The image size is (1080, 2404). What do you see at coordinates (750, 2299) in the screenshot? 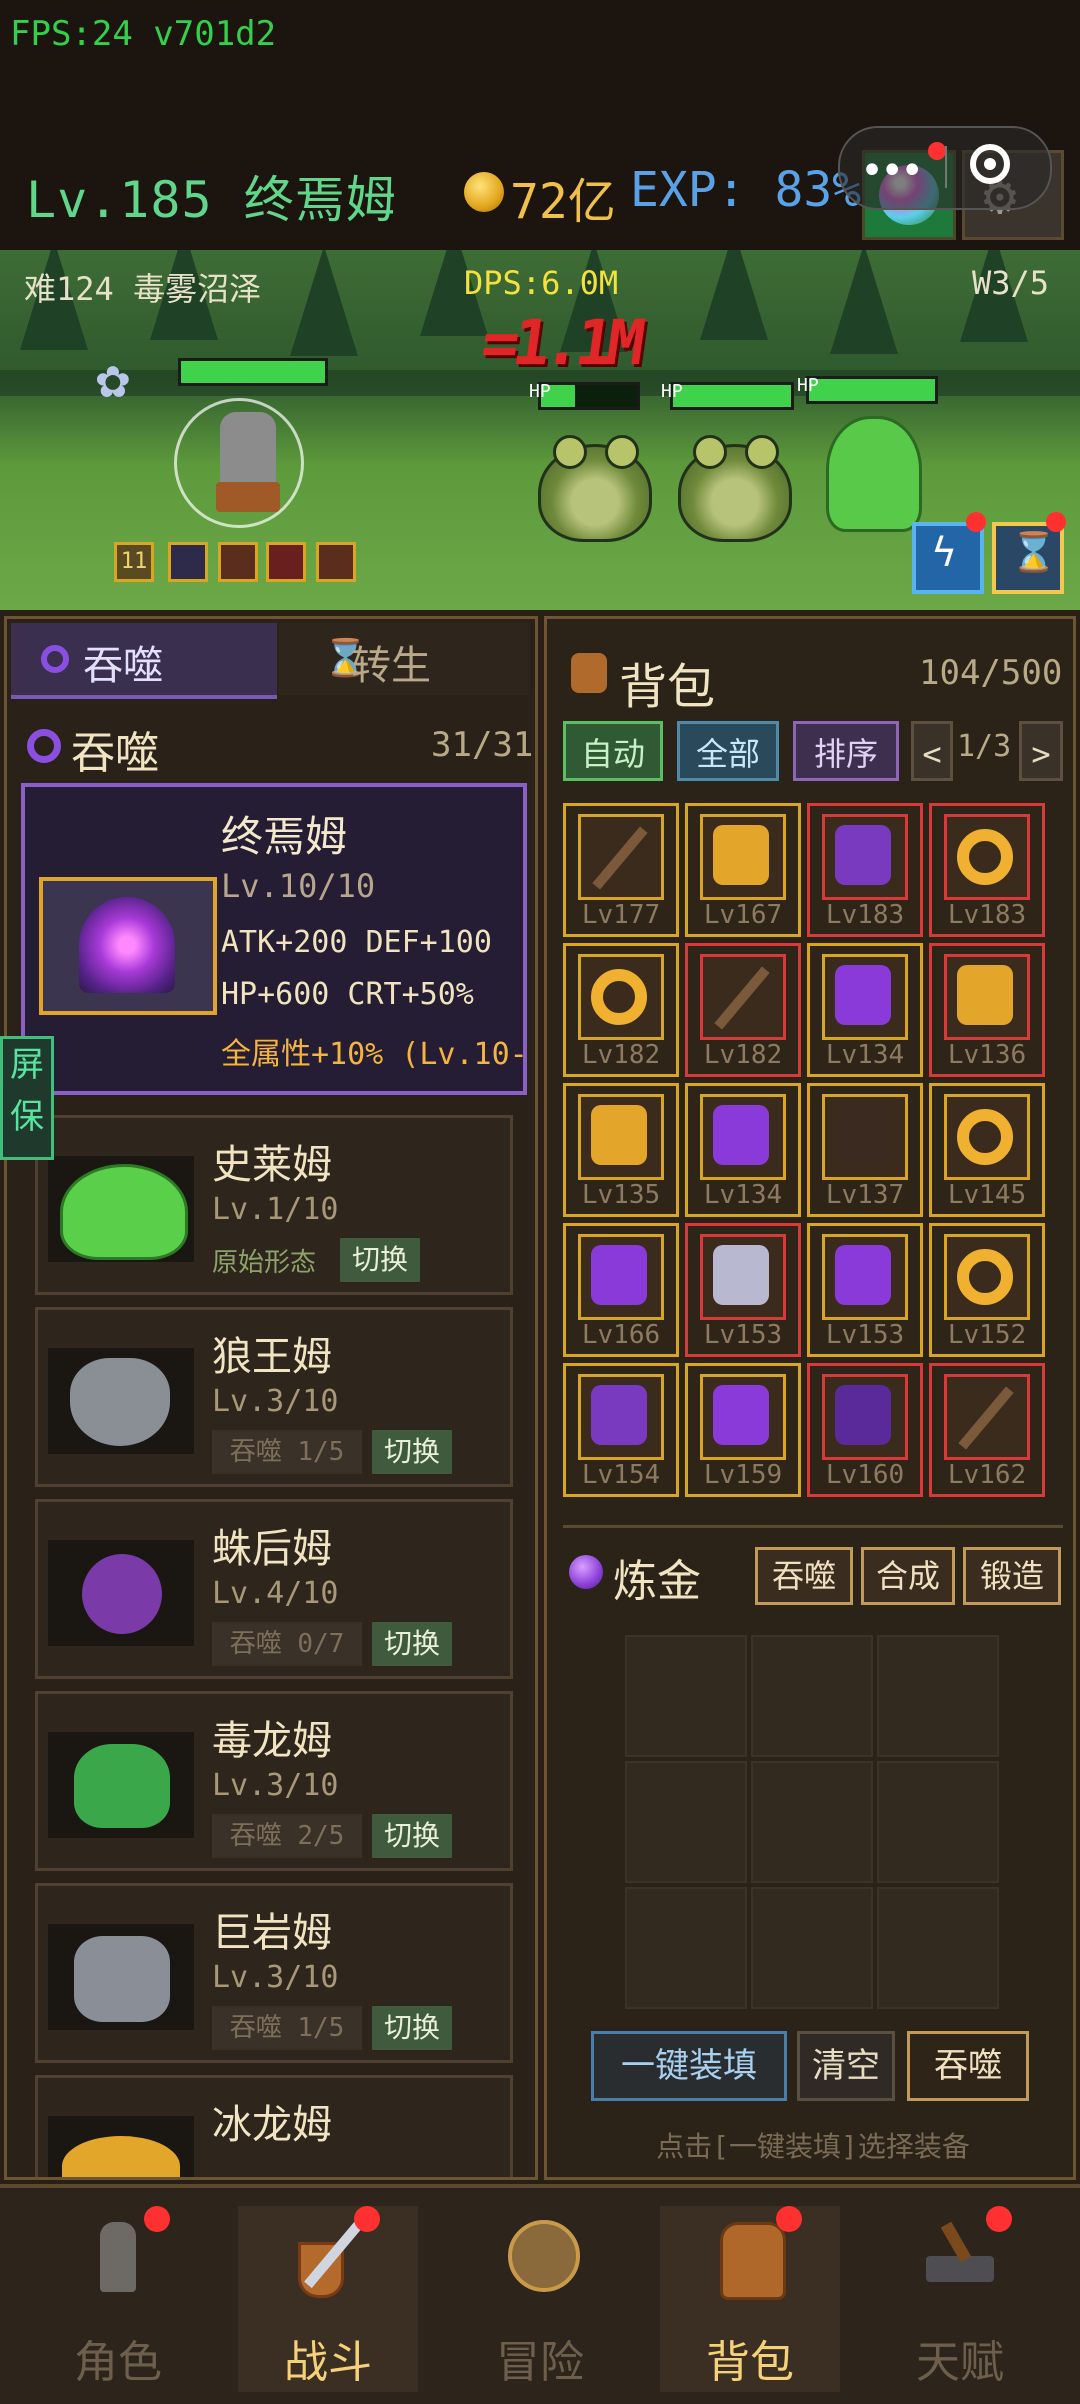
I see `nav-backpack: 背包` at bounding box center [750, 2299].